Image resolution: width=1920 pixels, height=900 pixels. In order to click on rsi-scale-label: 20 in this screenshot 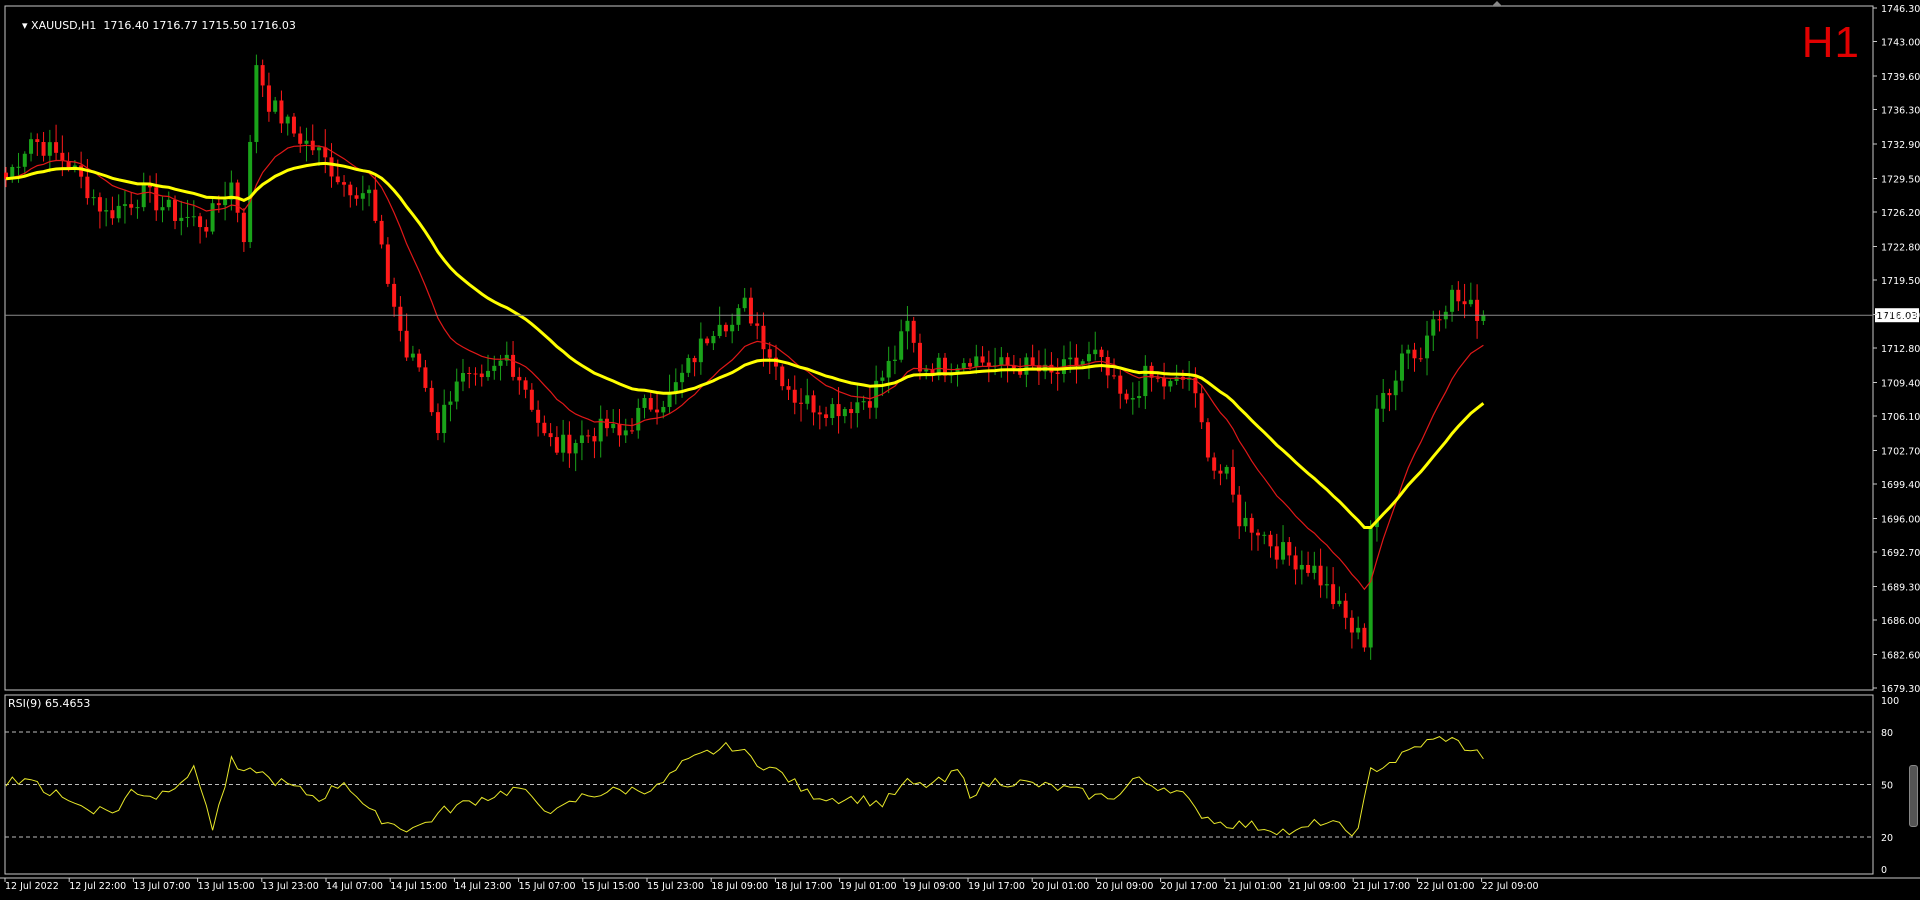, I will do `click(1887, 838)`.